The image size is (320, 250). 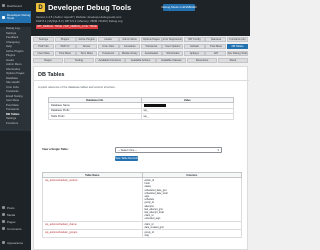 I want to click on tab-admin-menu: Admin Menu, so click(x=130, y=39).